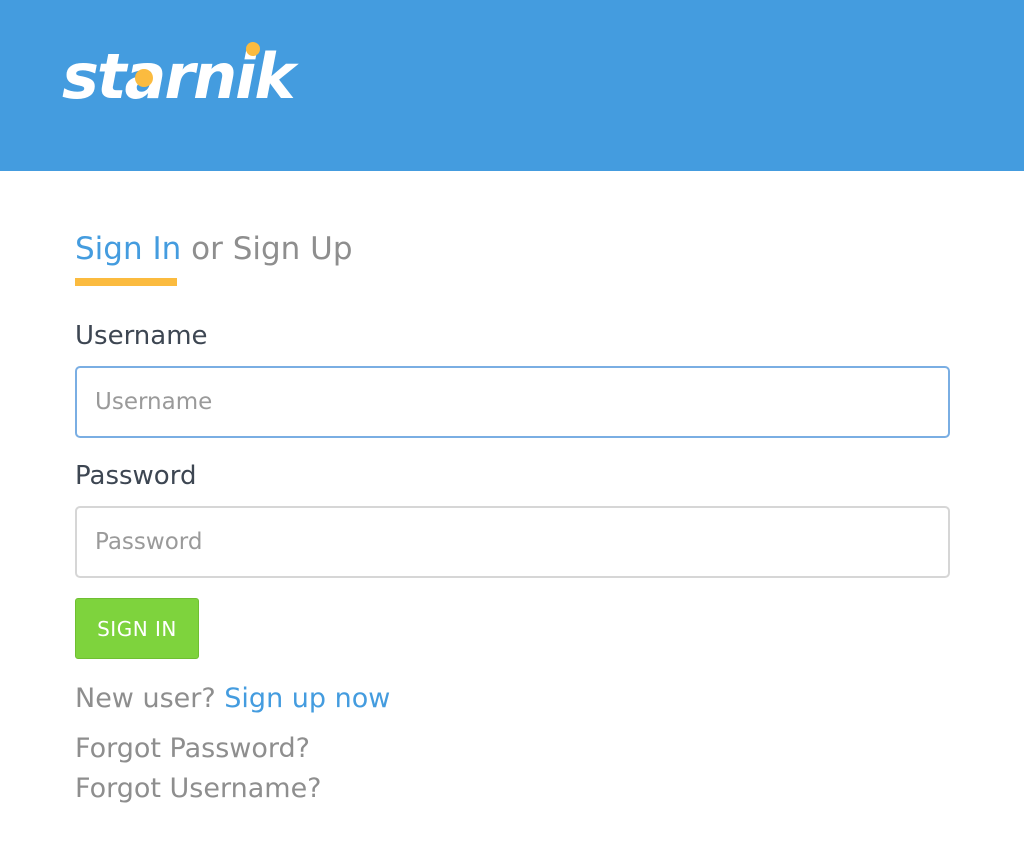 The height and width of the screenshot is (864, 1024). Describe the element at coordinates (253, 49) in the screenshot. I see `logo-dot-small` at that location.